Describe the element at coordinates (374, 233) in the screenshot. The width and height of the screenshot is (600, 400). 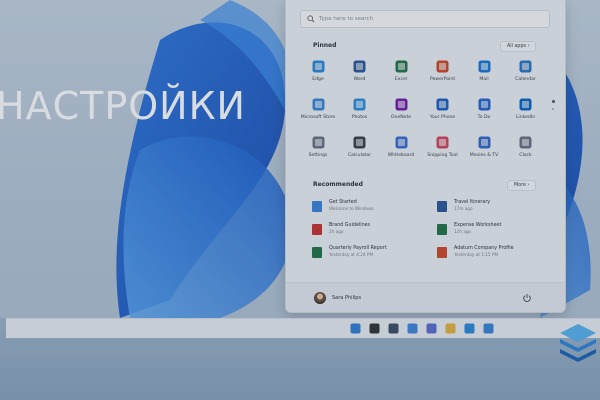
I see `recommended-item: Brand Guidelines 2h ago` at that location.